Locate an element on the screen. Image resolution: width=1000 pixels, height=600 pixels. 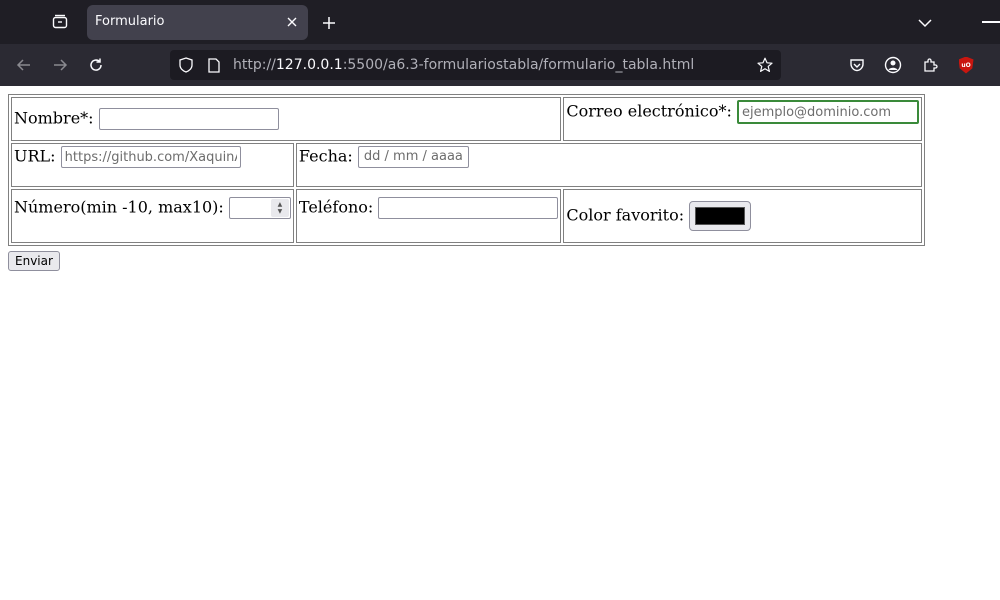
nombre-cell: Nombre*: is located at coordinates (286, 119).